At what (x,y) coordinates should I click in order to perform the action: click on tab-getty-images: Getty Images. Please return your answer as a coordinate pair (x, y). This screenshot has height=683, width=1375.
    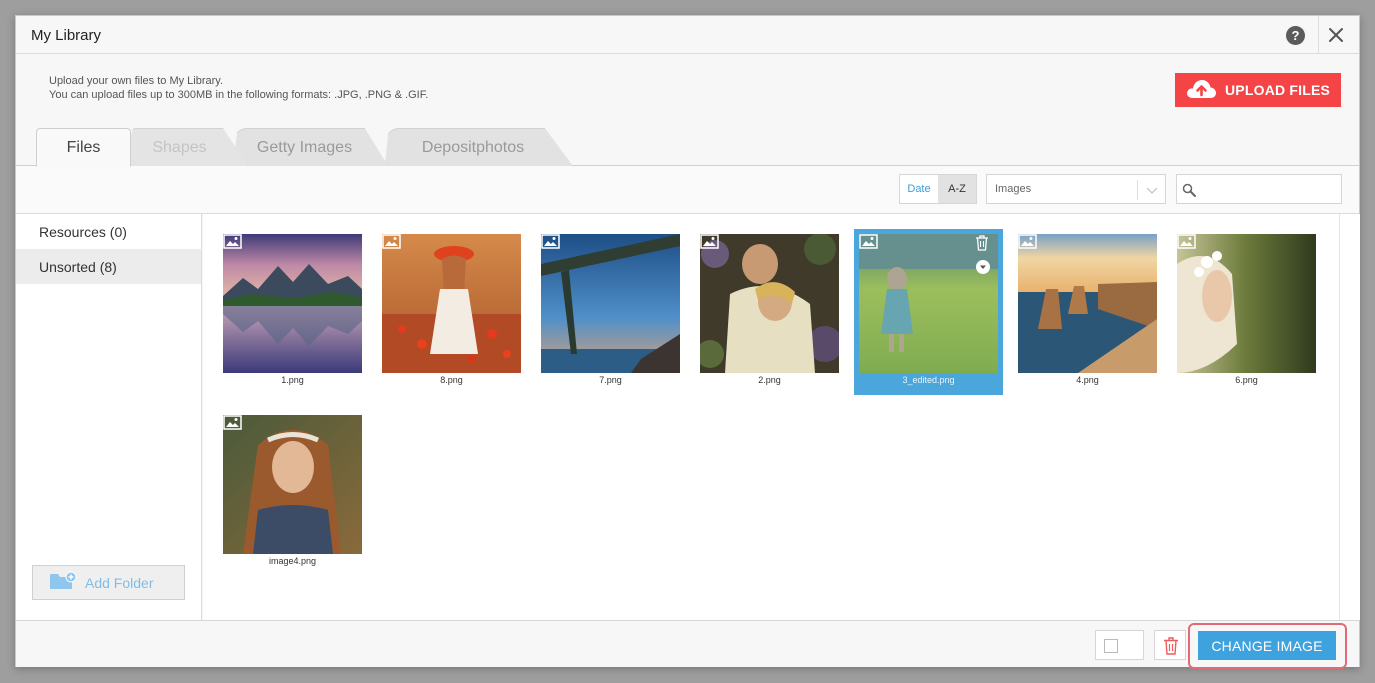
    Looking at the image, I should click on (310, 147).